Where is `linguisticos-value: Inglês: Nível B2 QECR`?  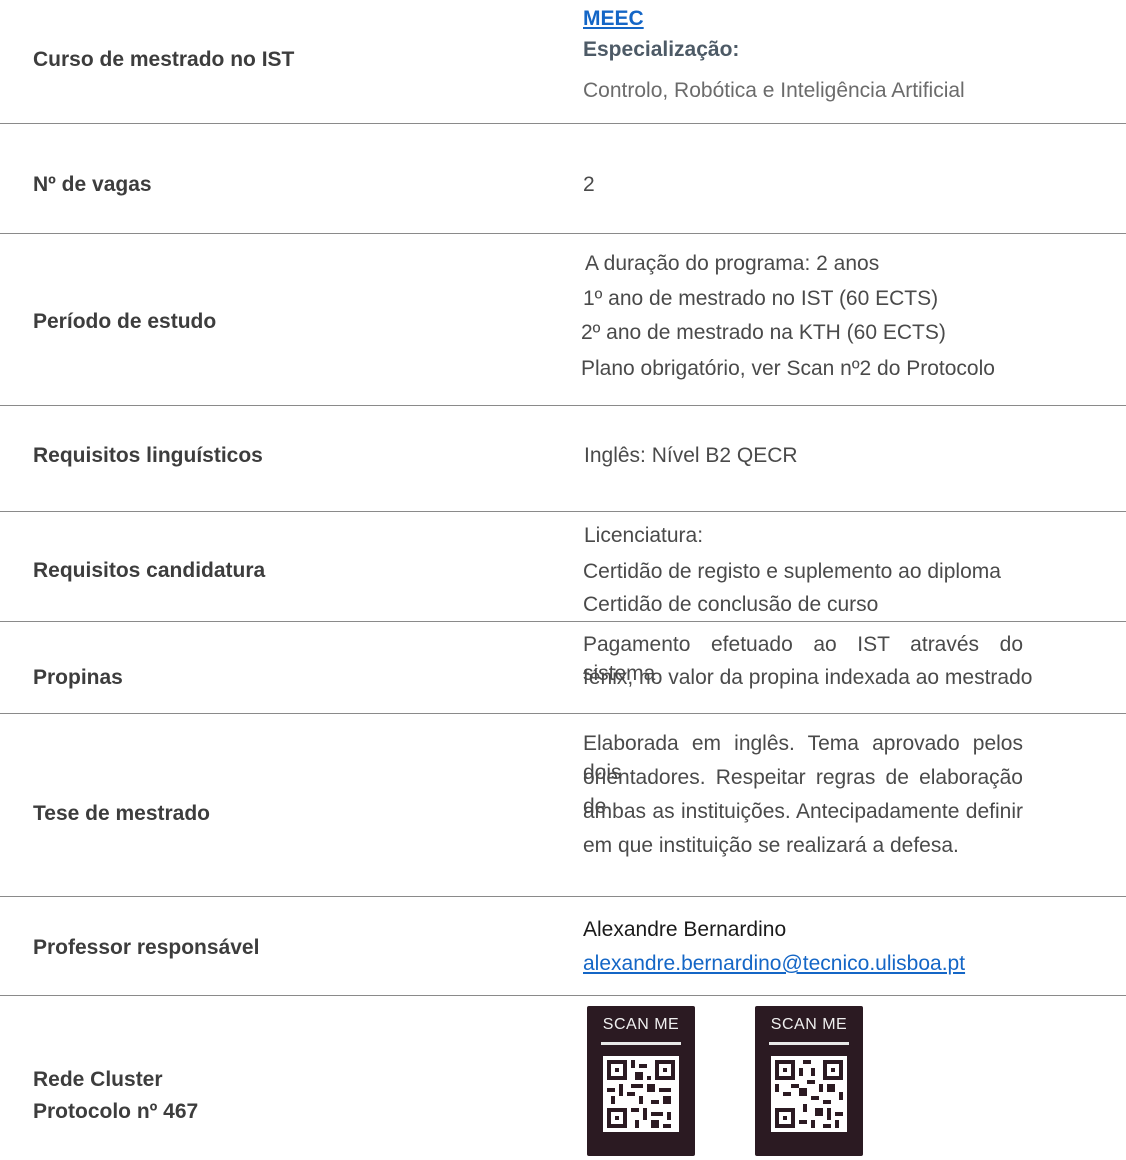
linguisticos-value: Inglês: Nível B2 QECR is located at coordinates (691, 455).